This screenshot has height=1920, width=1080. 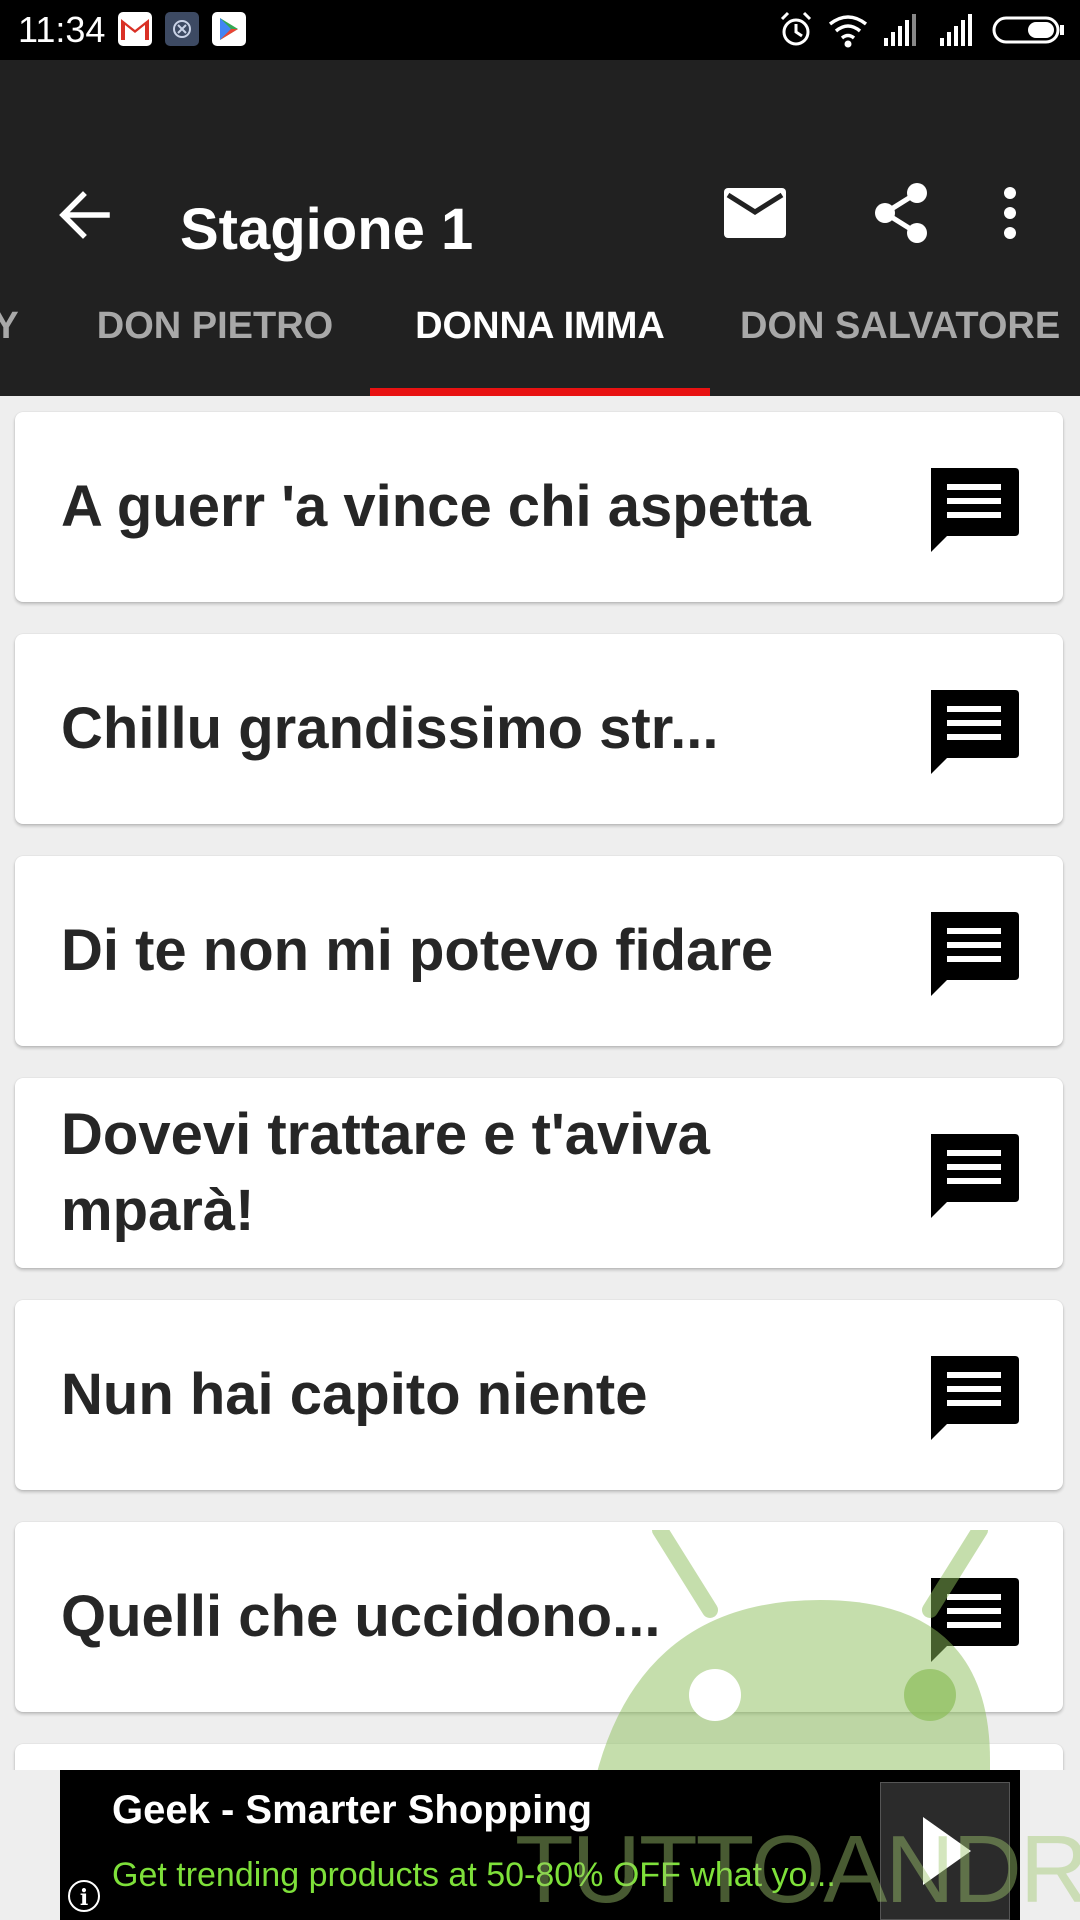 What do you see at coordinates (84, 1896) in the screenshot?
I see `ad-info-icon: i` at bounding box center [84, 1896].